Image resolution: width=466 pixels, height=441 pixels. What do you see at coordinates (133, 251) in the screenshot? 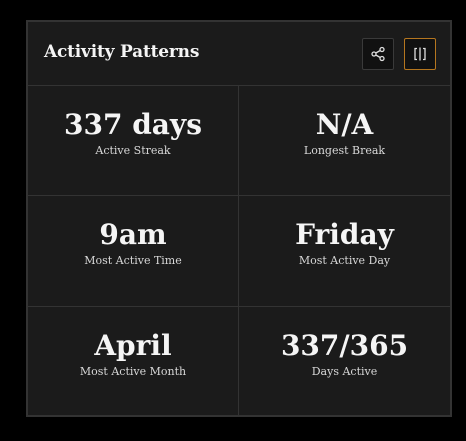
I see `stat-most-active-time: 9am Most Active Time` at bounding box center [133, 251].